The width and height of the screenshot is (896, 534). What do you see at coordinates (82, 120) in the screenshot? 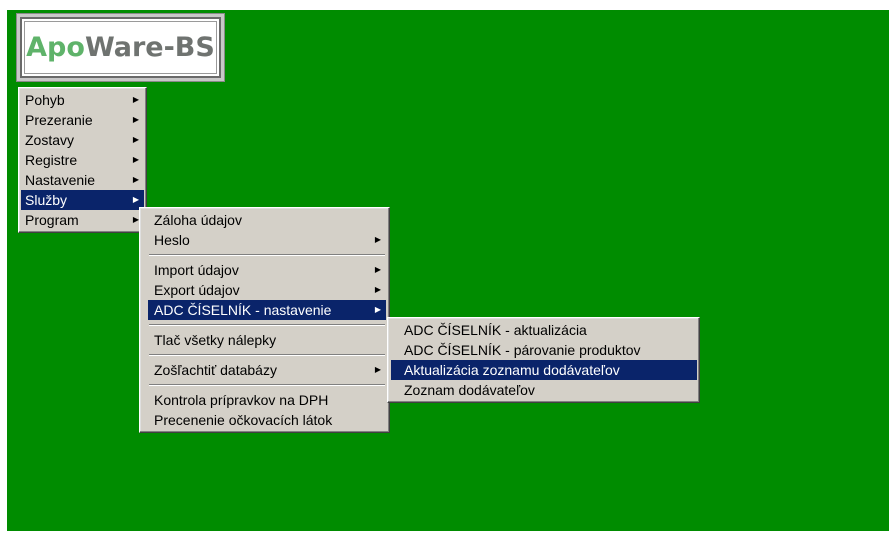
I see `menu-item-prezeranie: Prezeranie ▶` at bounding box center [82, 120].